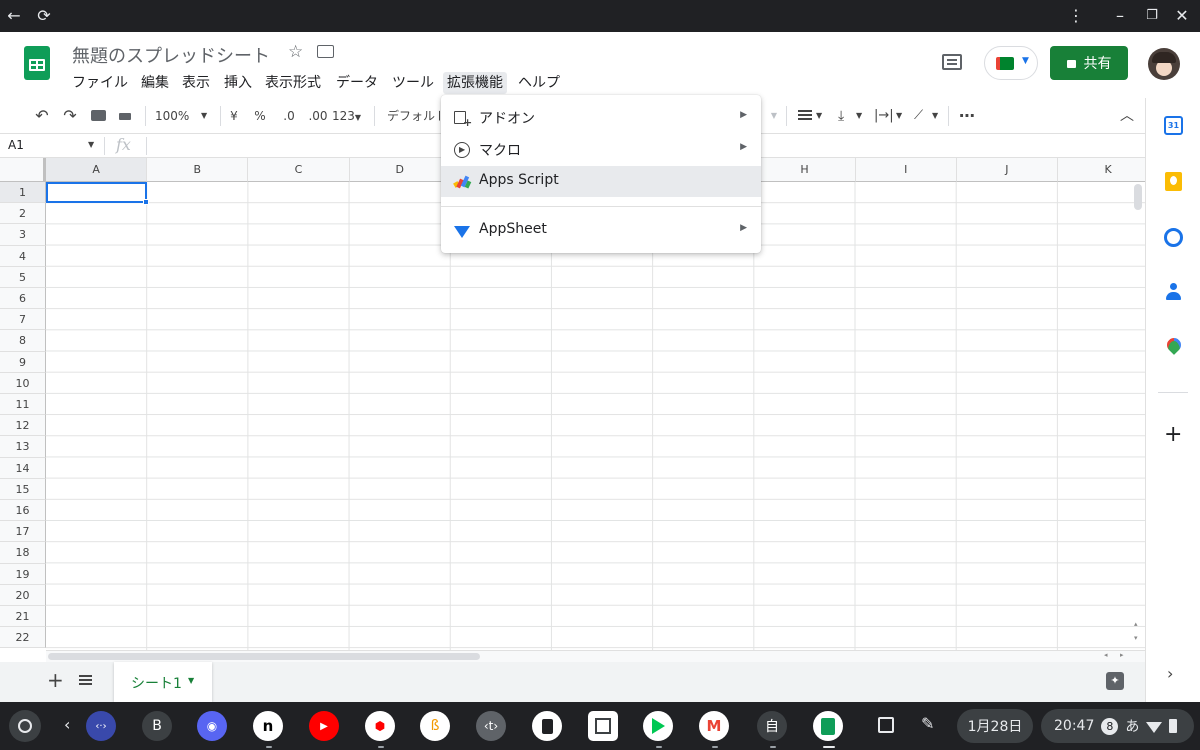 Image resolution: width=1200 pixels, height=750 pixels. Describe the element at coordinates (400, 170) in the screenshot. I see `column-header-d: D` at that location.